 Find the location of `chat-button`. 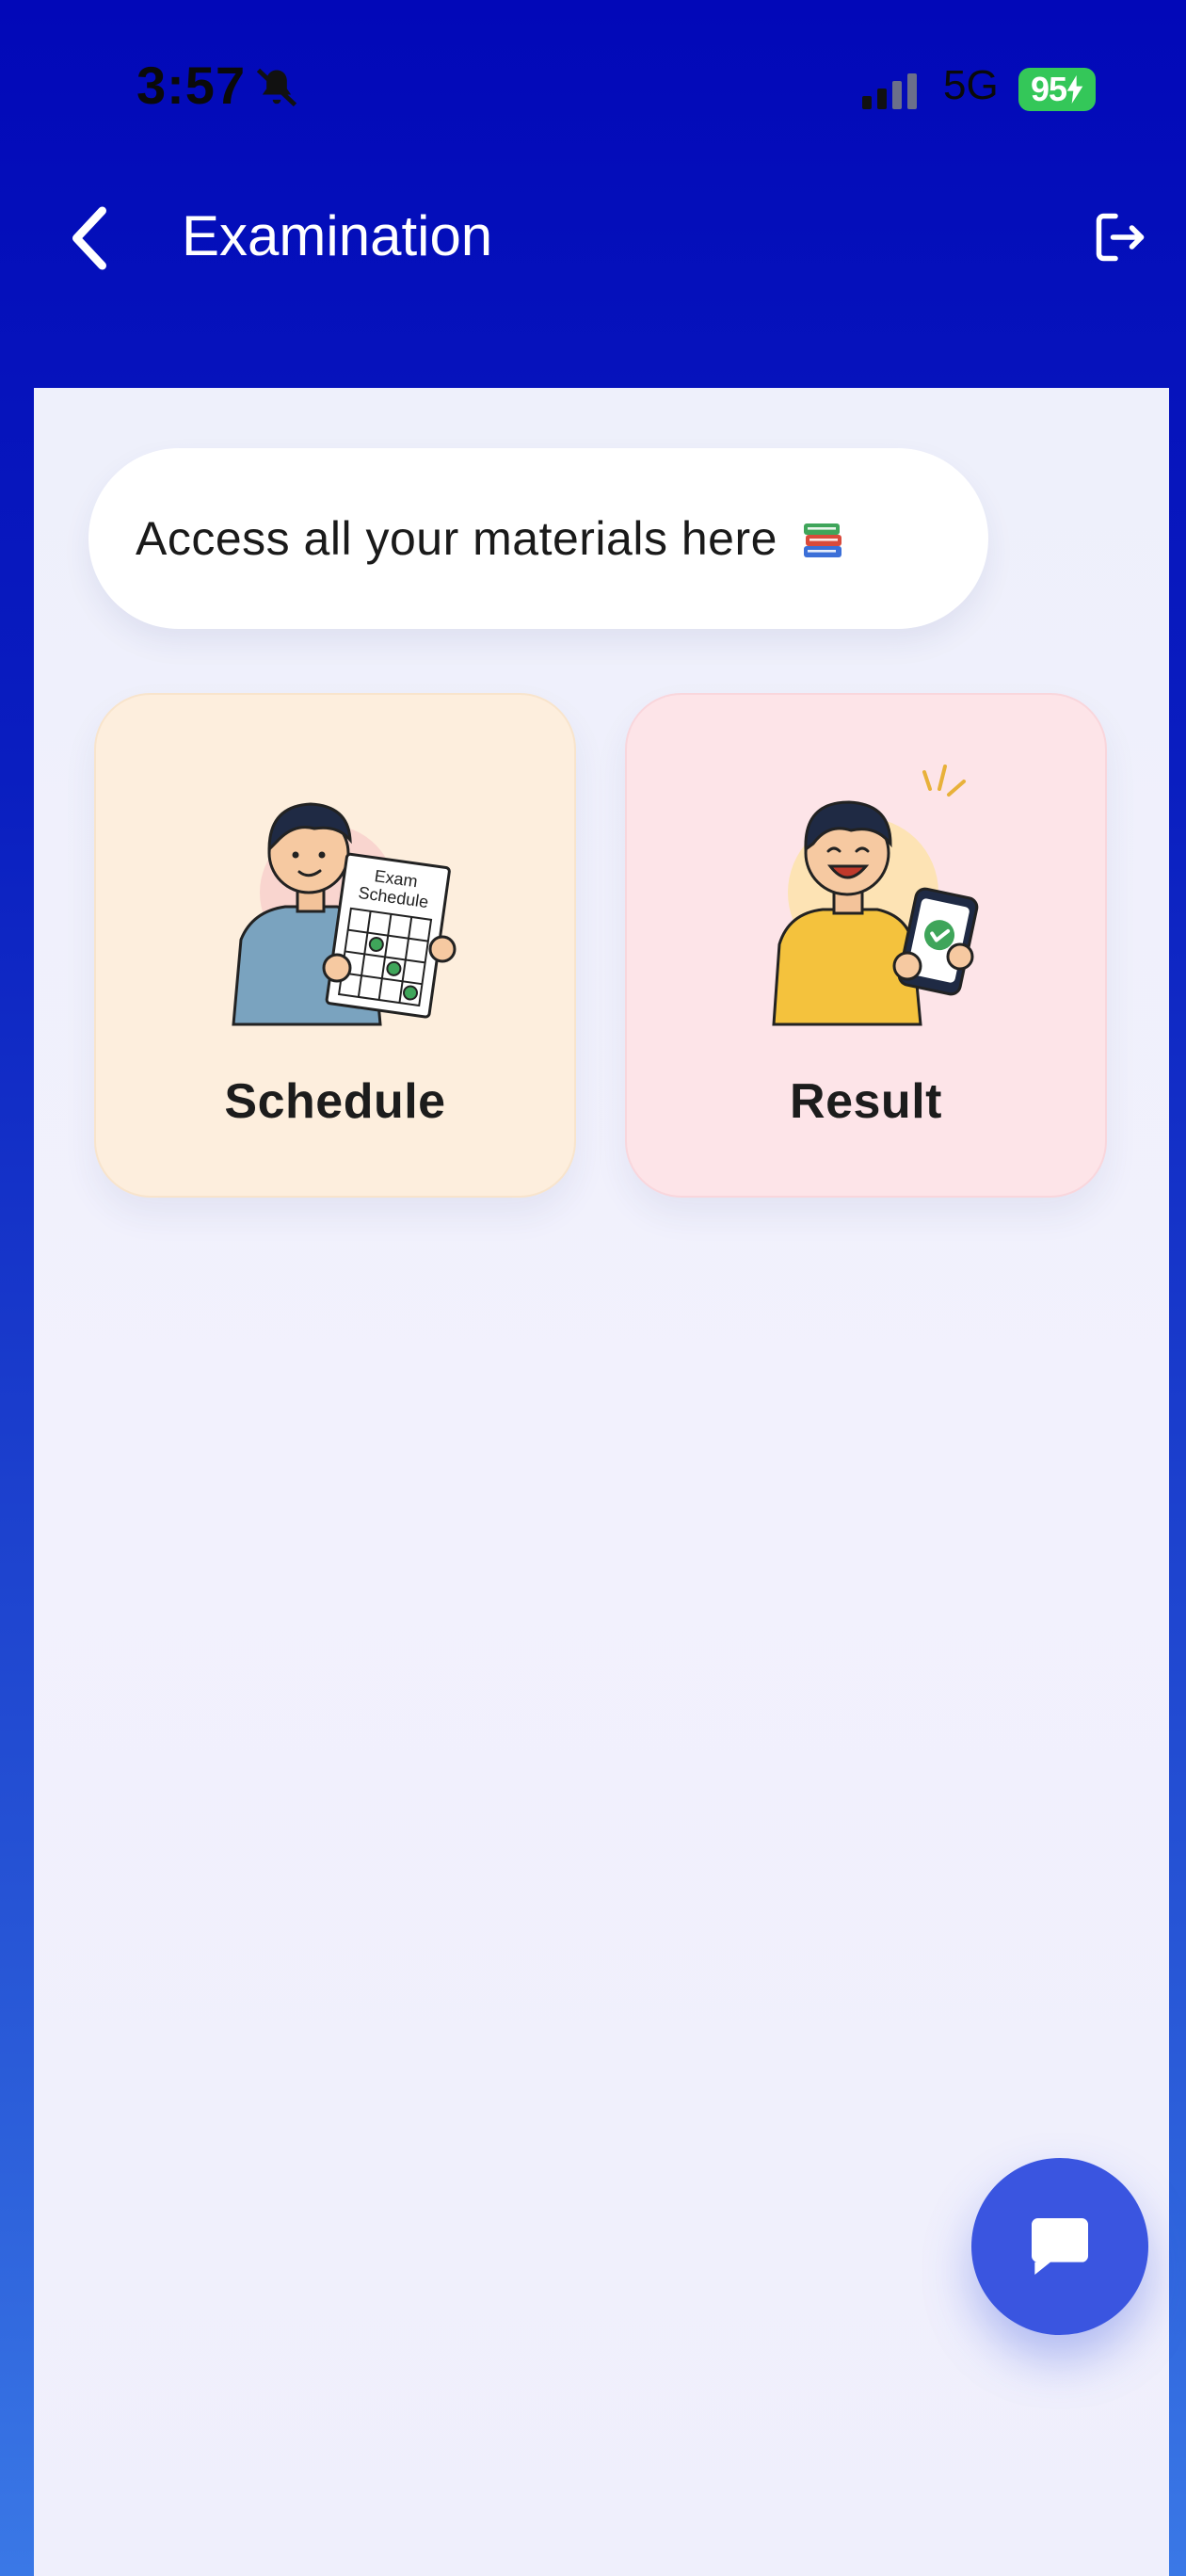

chat-button is located at coordinates (1059, 2246).